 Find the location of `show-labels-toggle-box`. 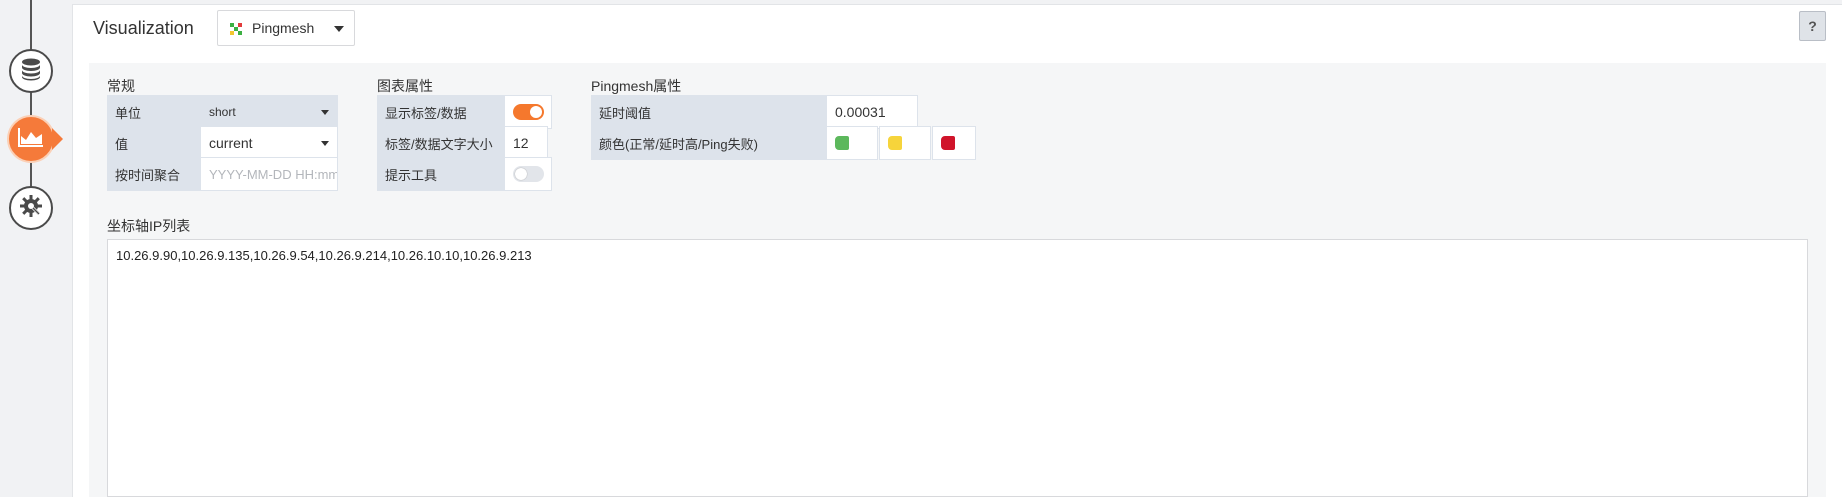

show-labels-toggle-box is located at coordinates (528, 112).